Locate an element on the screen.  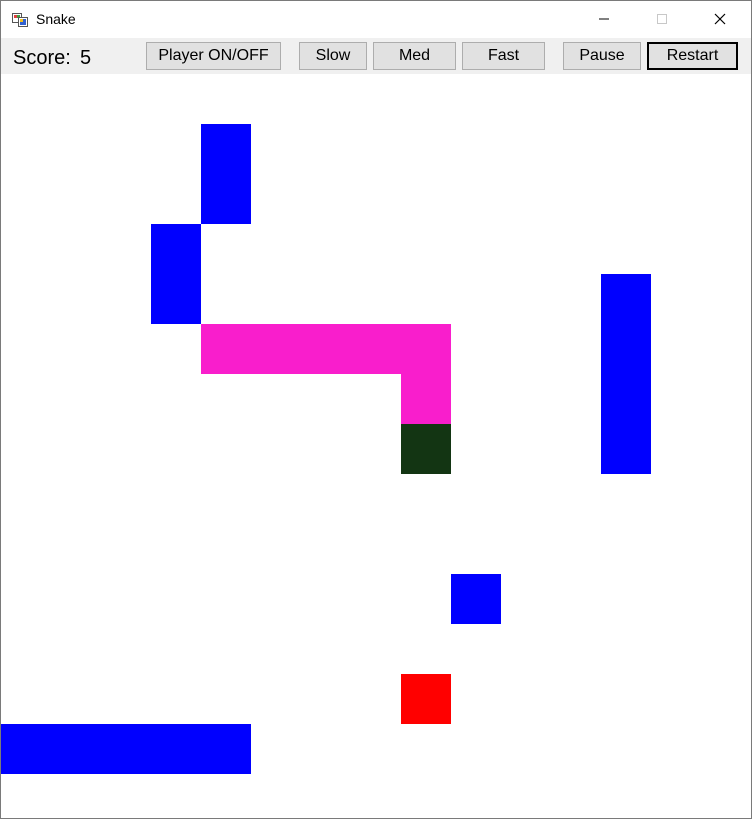
close-button is located at coordinates (720, 19).